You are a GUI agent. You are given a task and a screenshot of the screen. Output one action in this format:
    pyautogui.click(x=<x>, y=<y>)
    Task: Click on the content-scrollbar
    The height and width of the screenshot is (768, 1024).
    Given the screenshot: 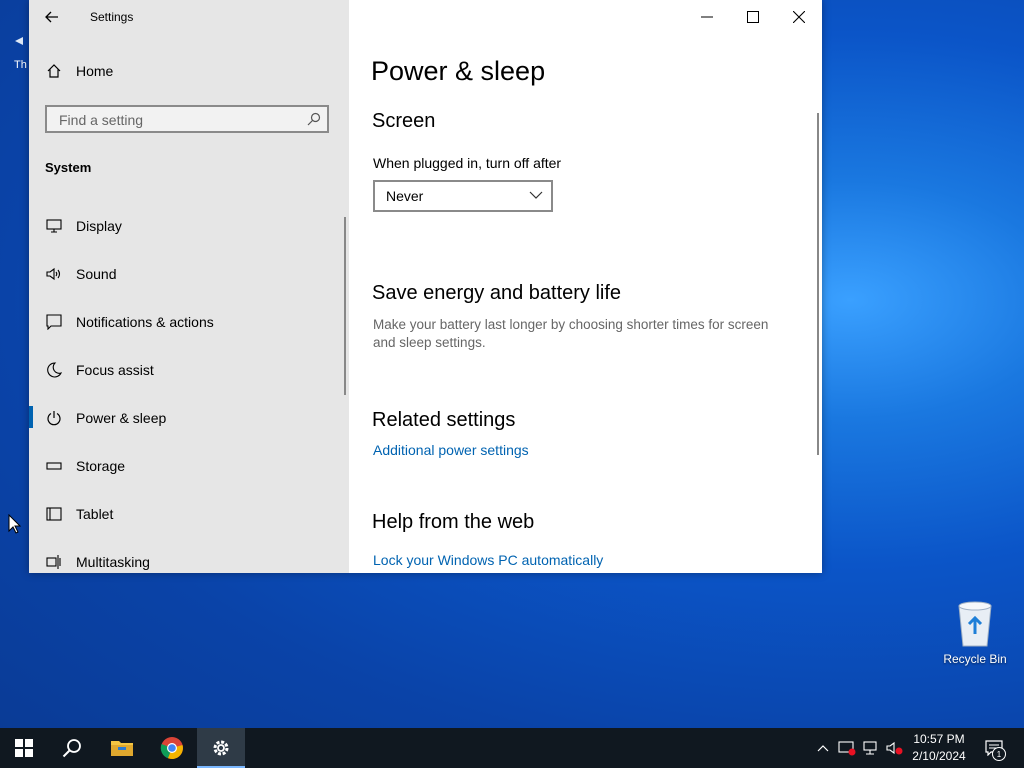 What is the action you would take?
    pyautogui.click(x=818, y=284)
    